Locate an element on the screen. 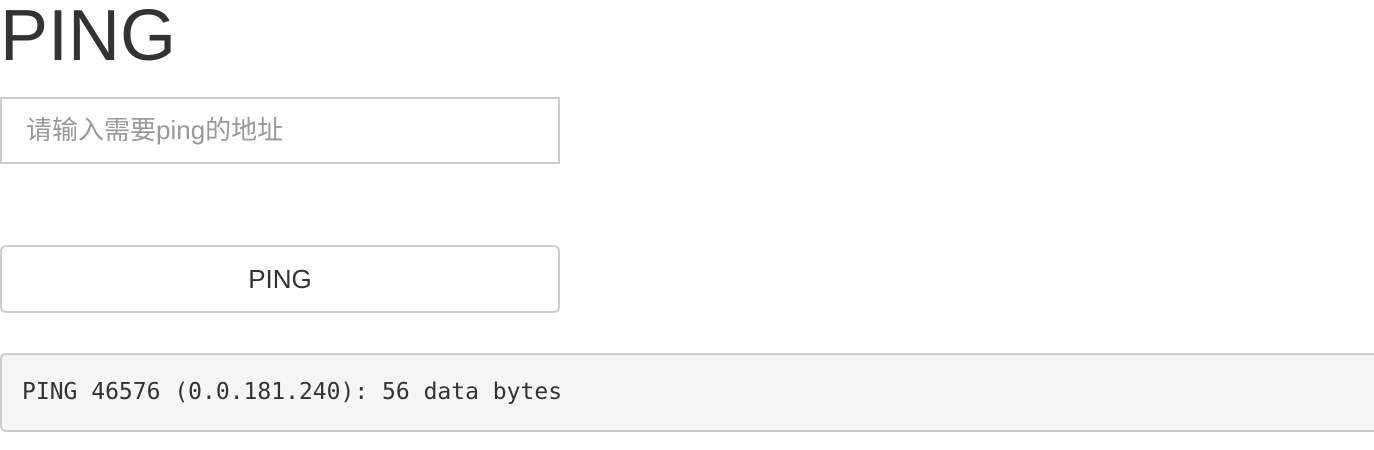  page-title: PING is located at coordinates (88, 38).